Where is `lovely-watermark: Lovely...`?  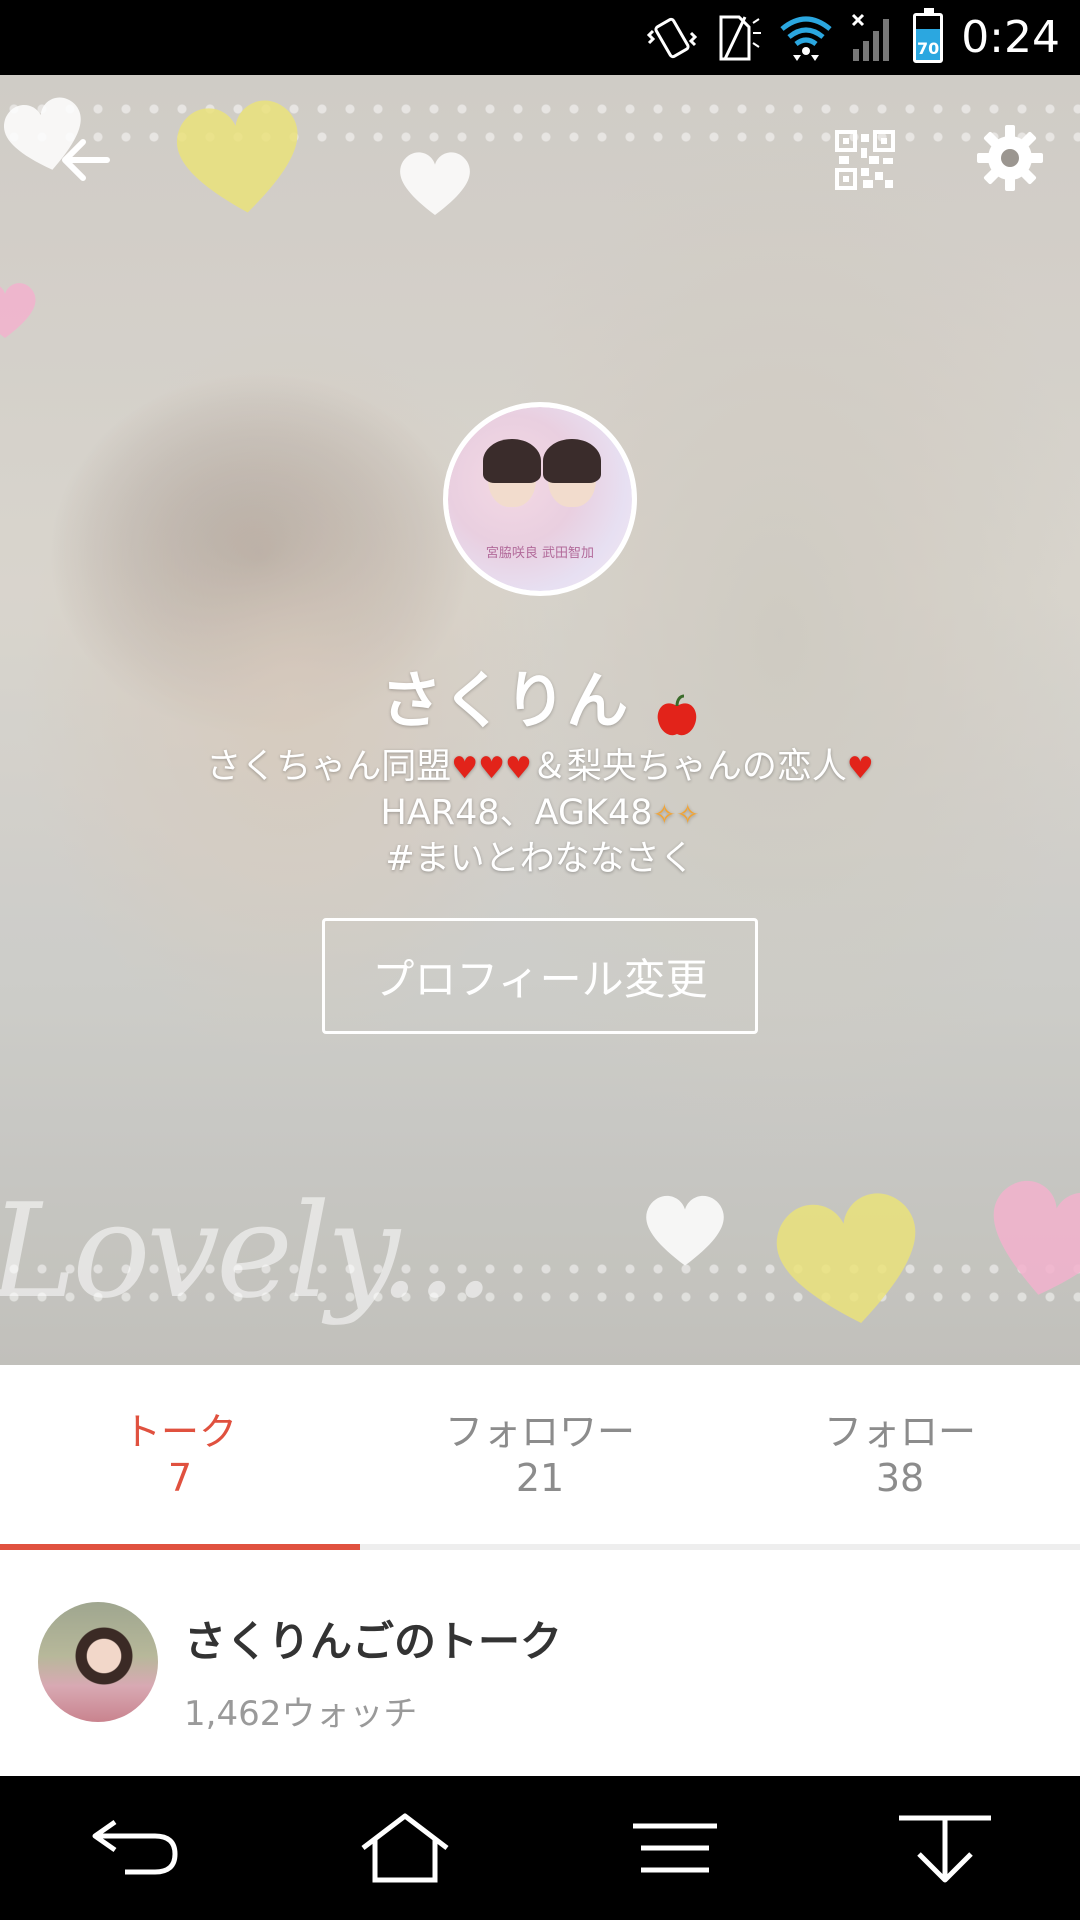
lovely-watermark: Lovely... is located at coordinates (247, 1251).